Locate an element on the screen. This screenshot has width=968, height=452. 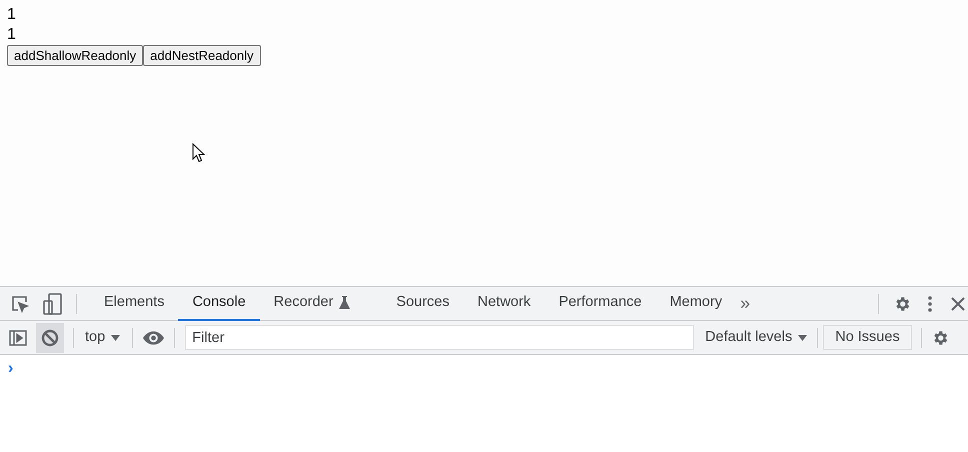
context-dropdown: top is located at coordinates (102, 337).